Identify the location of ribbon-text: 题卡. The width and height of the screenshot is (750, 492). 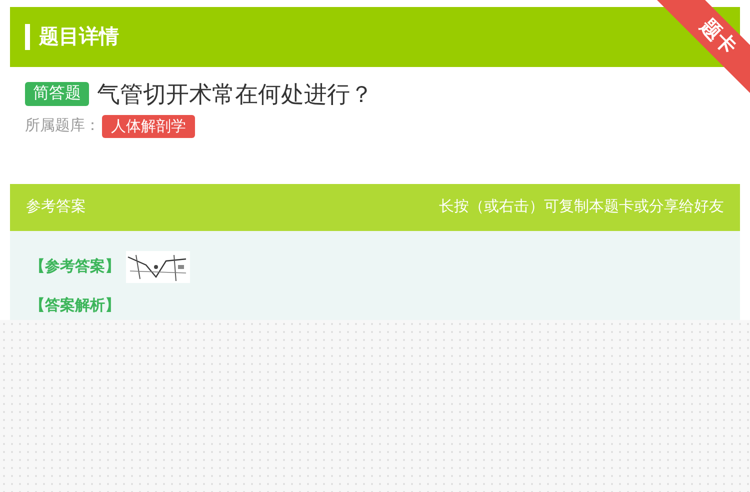
(718, 37).